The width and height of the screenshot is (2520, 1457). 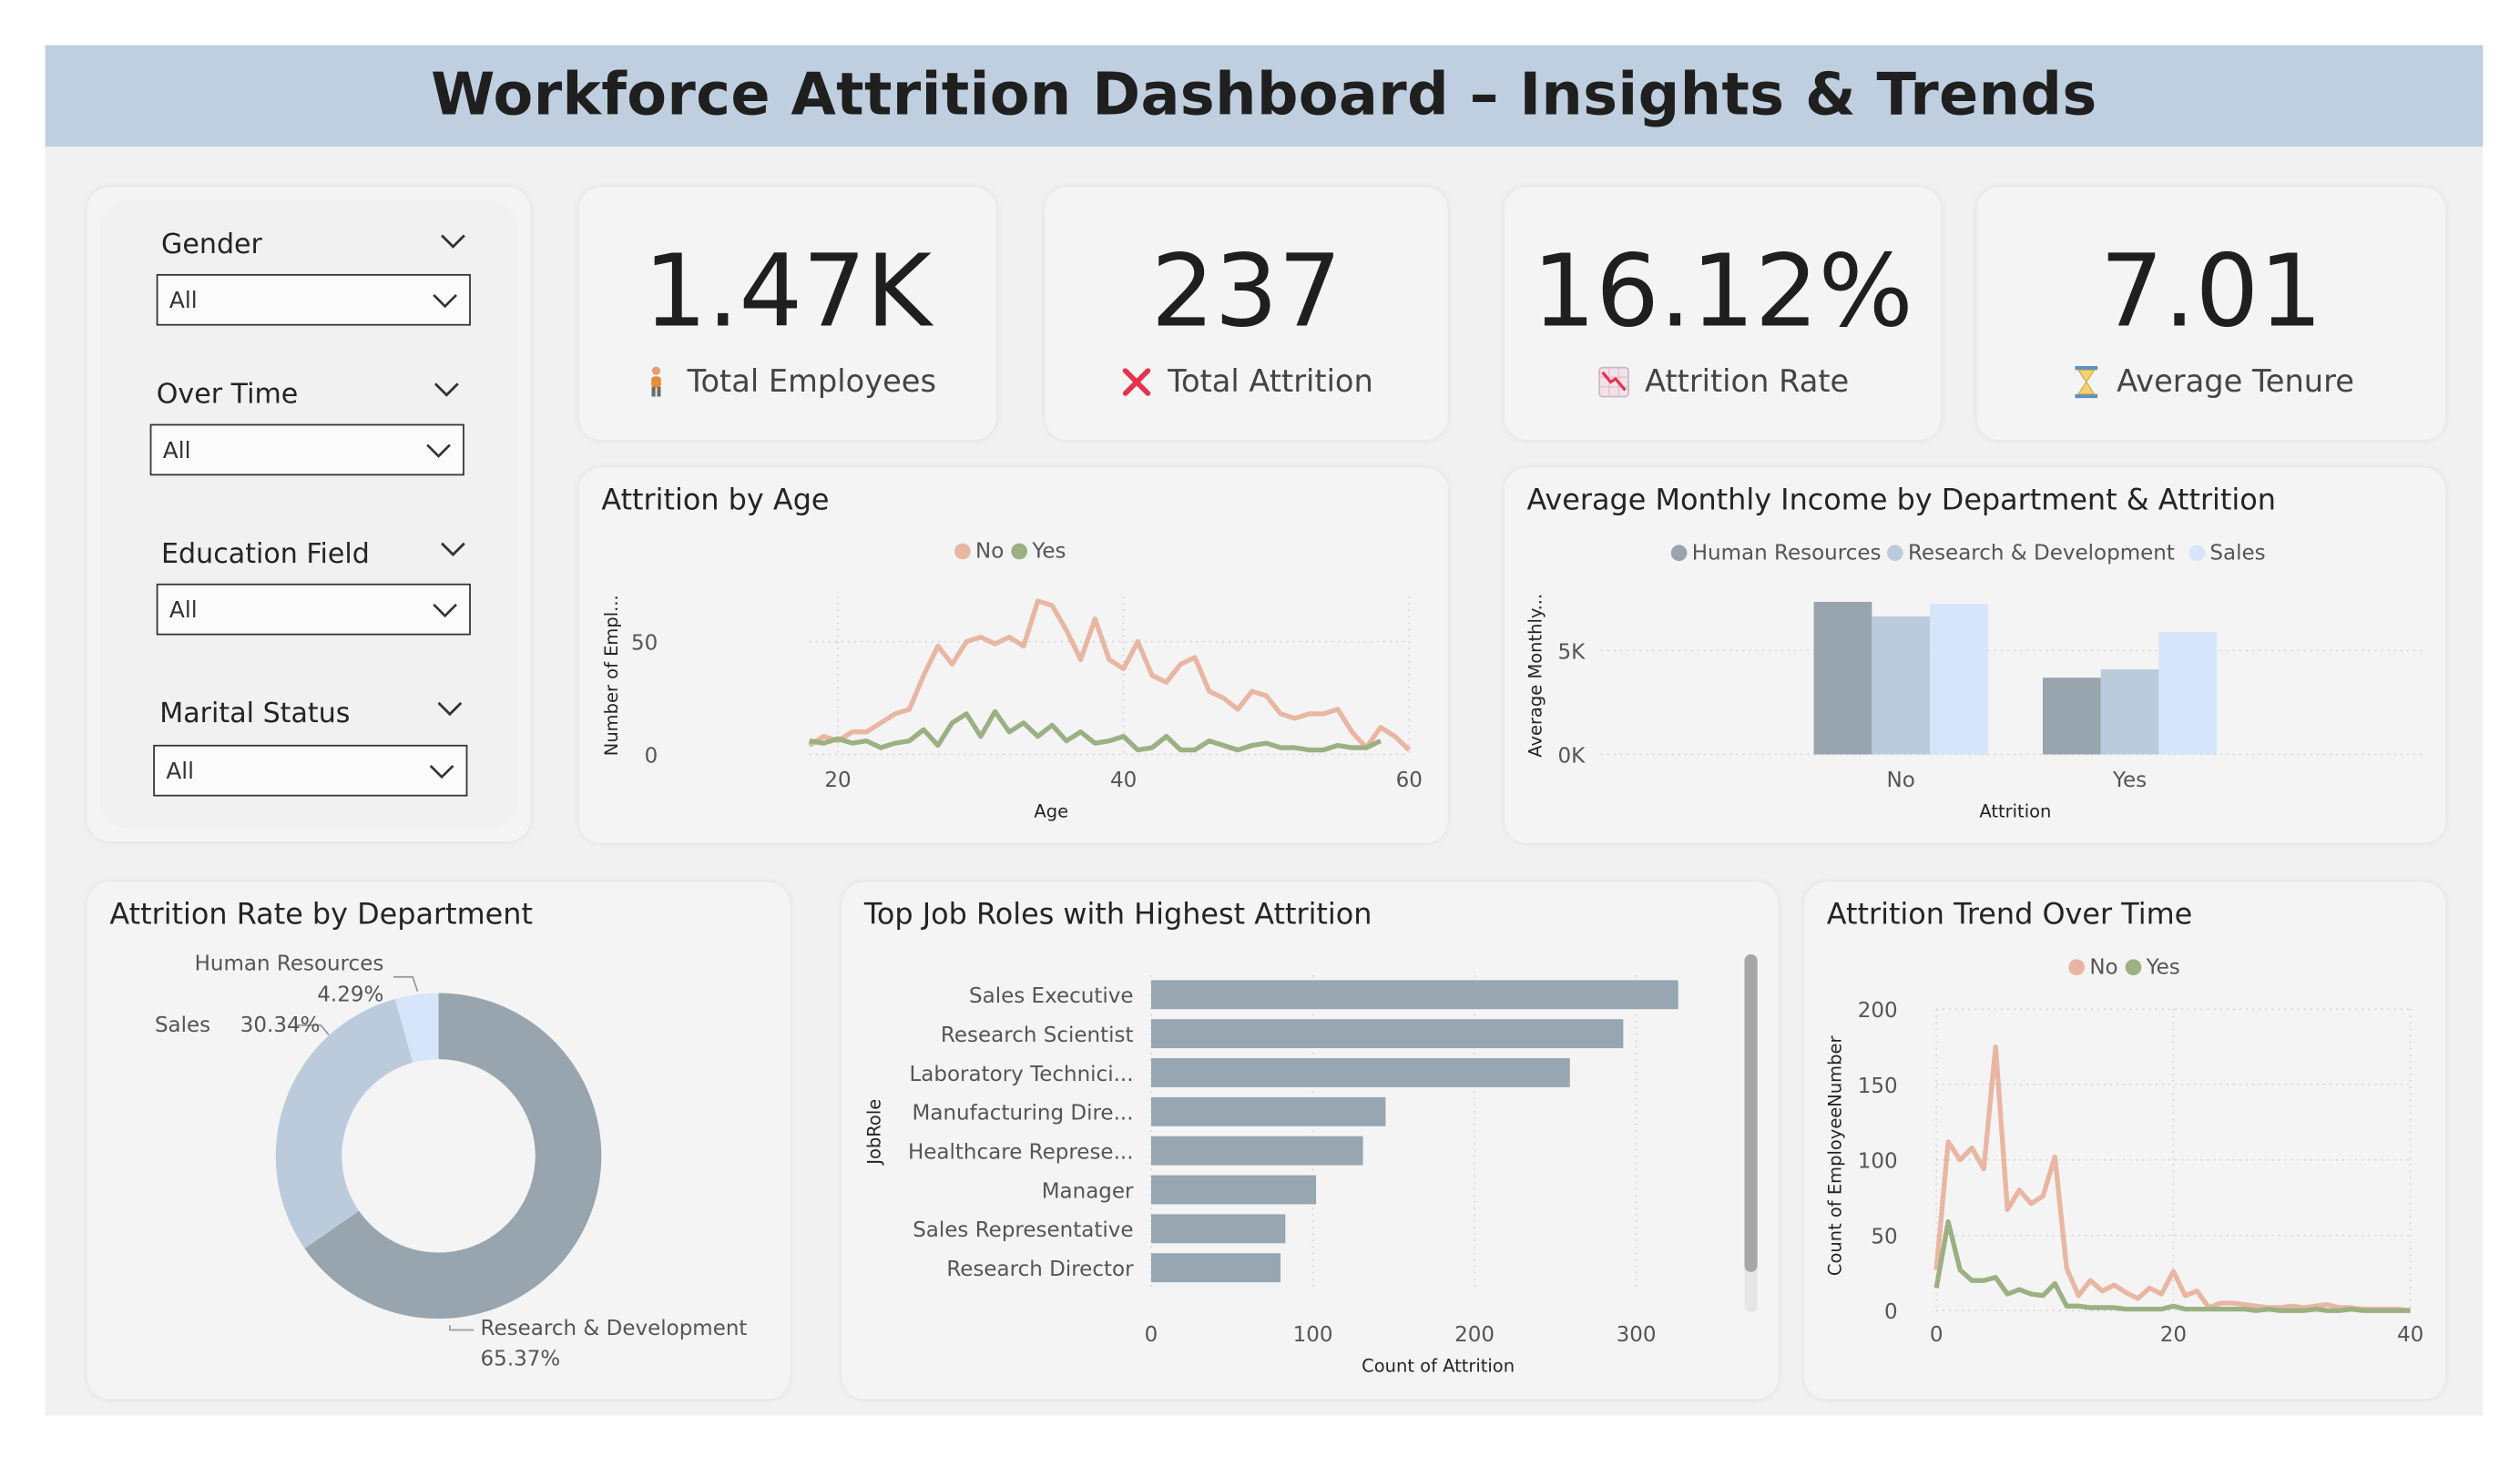 I want to click on education-field-filter-label: Education Field, so click(x=265, y=554).